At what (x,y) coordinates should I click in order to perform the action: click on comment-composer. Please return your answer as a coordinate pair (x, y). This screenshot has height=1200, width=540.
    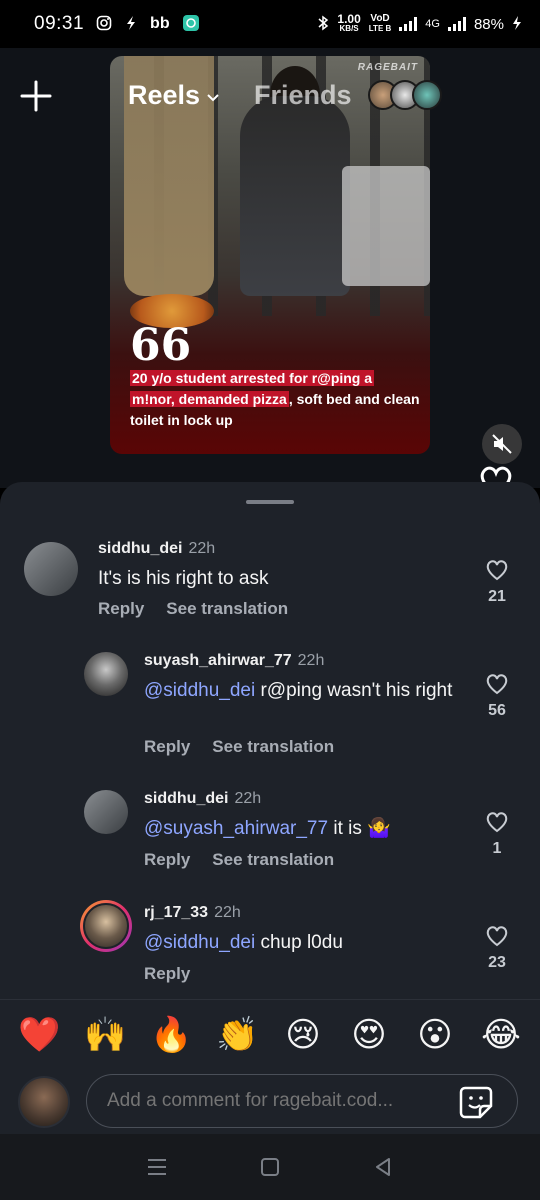
    Looking at the image, I should click on (270, 1103).